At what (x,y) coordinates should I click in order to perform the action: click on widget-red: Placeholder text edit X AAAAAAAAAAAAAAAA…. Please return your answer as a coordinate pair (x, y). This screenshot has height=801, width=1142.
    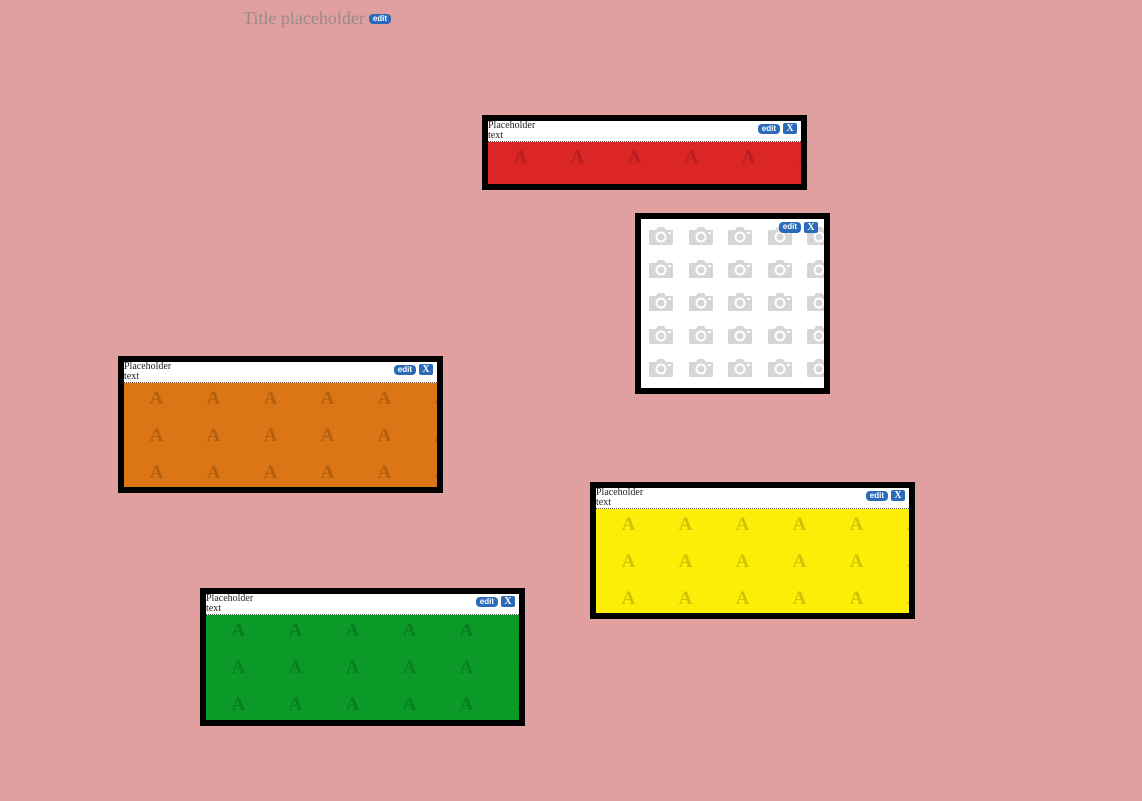
    Looking at the image, I should click on (644, 152).